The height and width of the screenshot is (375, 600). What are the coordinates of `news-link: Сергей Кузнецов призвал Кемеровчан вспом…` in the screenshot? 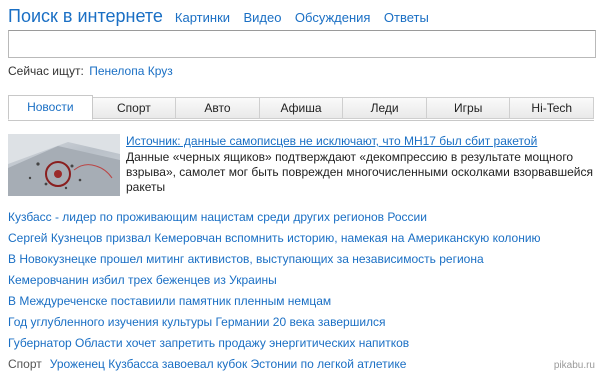 It's located at (274, 238).